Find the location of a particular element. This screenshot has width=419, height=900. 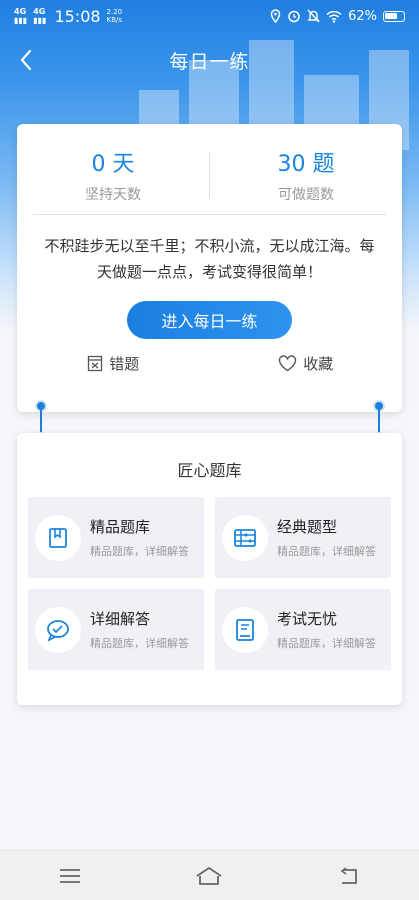

return-icon is located at coordinates (349, 875).